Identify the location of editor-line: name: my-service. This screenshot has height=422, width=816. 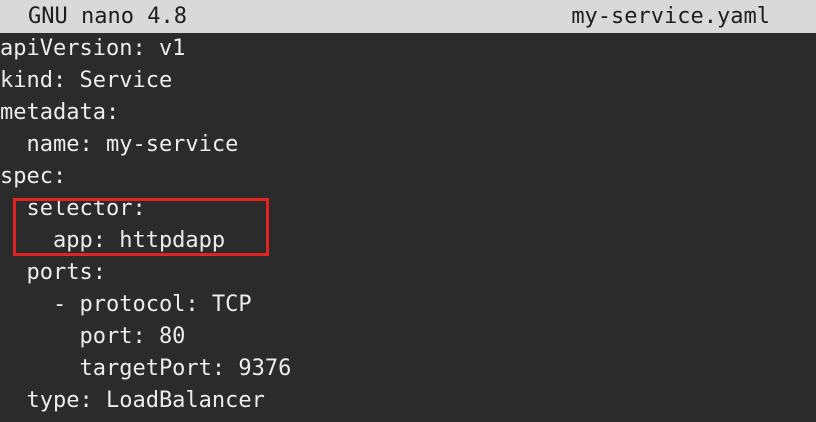
(408, 145).